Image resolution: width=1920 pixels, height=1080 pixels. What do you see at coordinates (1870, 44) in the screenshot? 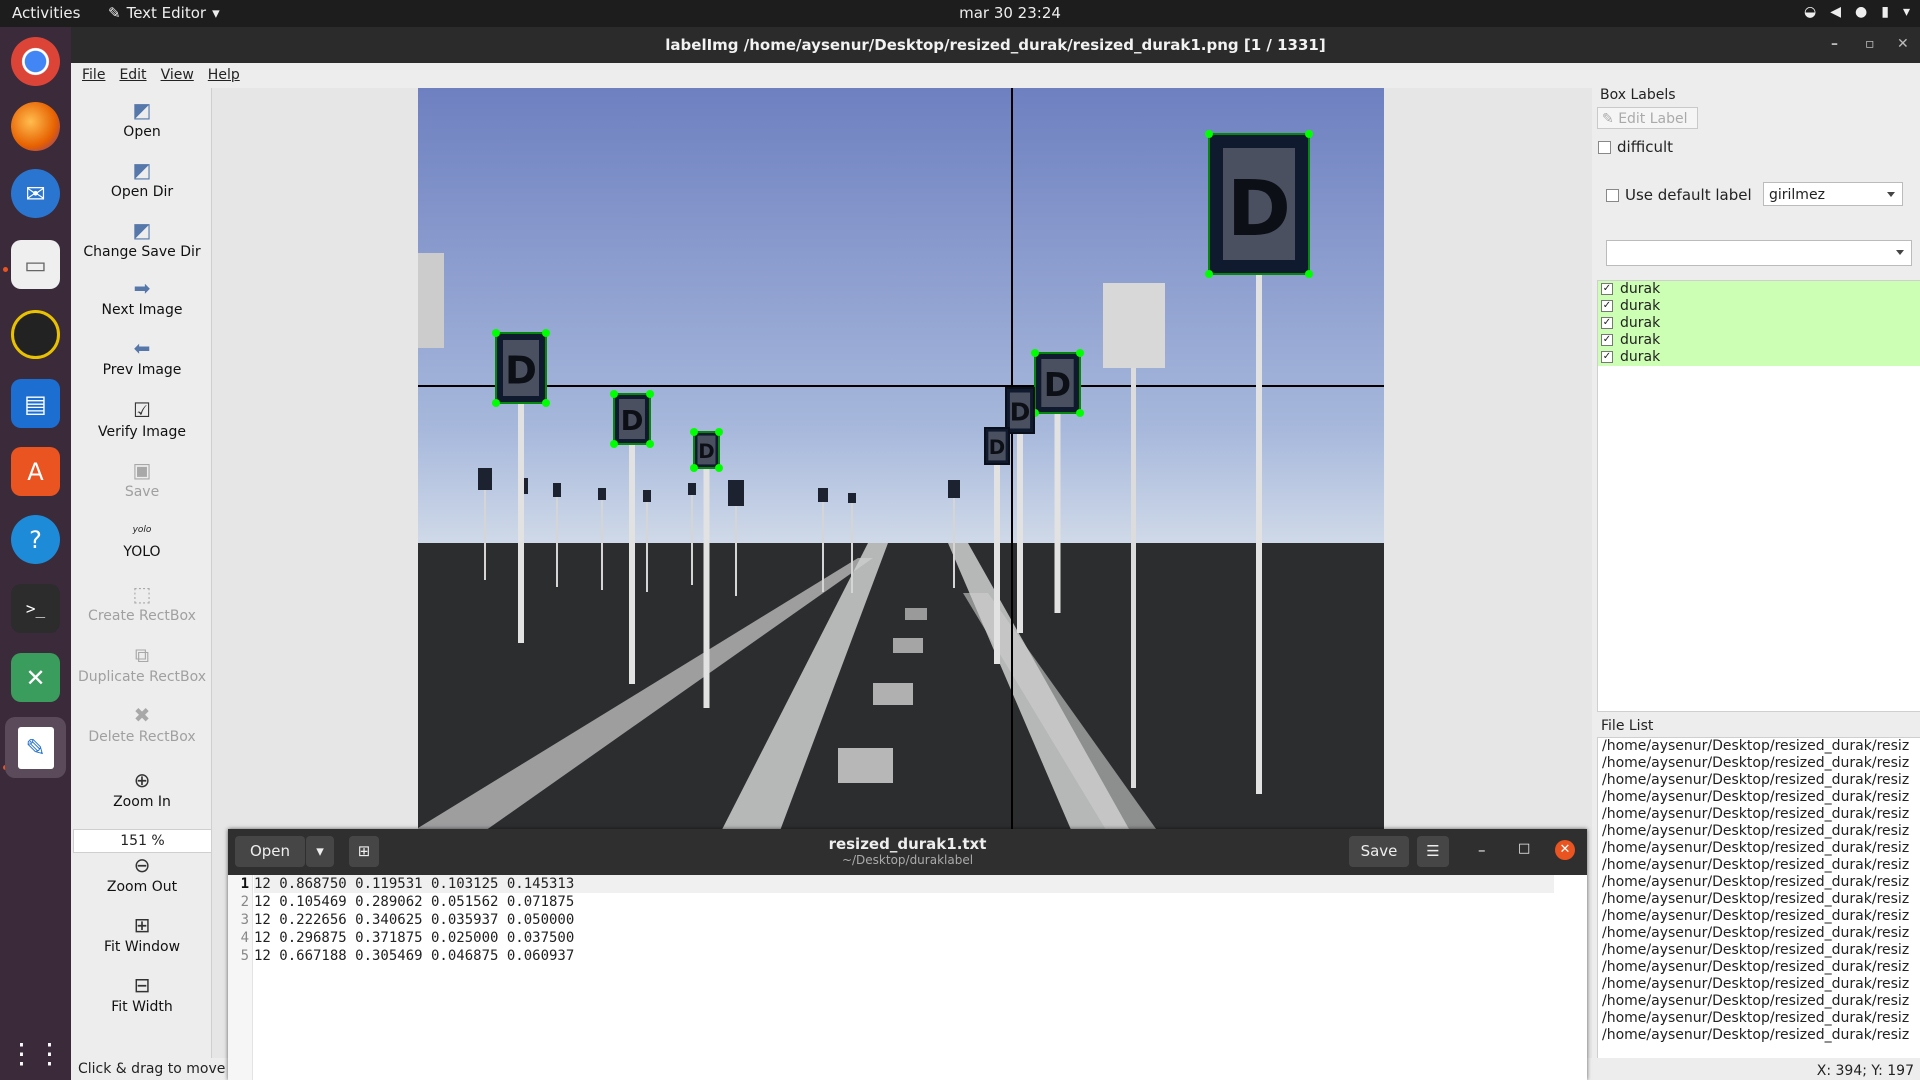
I see `maximize-icon: ▫` at bounding box center [1870, 44].